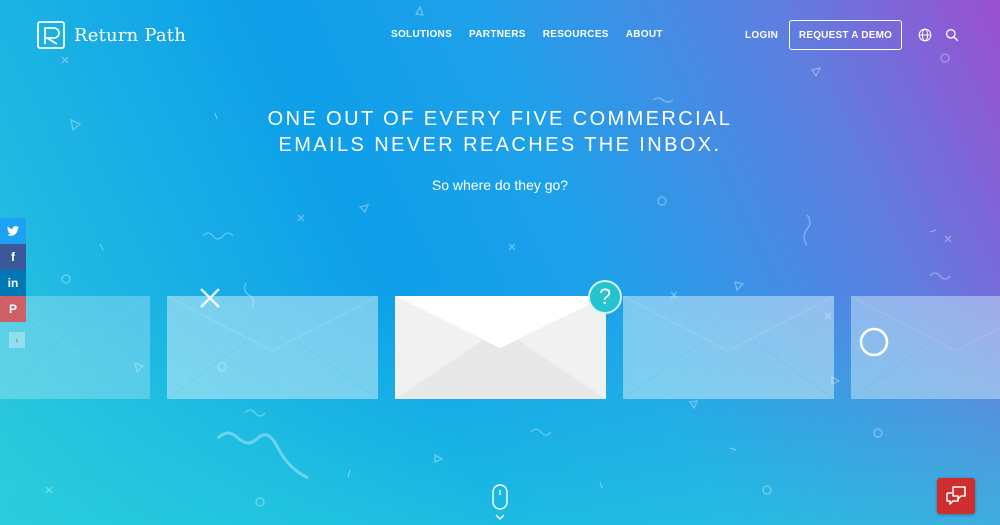 The image size is (1000, 525). What do you see at coordinates (952, 35) in the screenshot?
I see `search-icon` at bounding box center [952, 35].